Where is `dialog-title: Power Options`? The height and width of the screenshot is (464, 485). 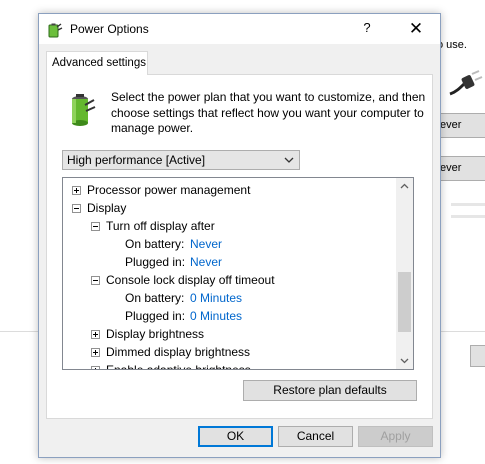 dialog-title: Power Options is located at coordinates (109, 29).